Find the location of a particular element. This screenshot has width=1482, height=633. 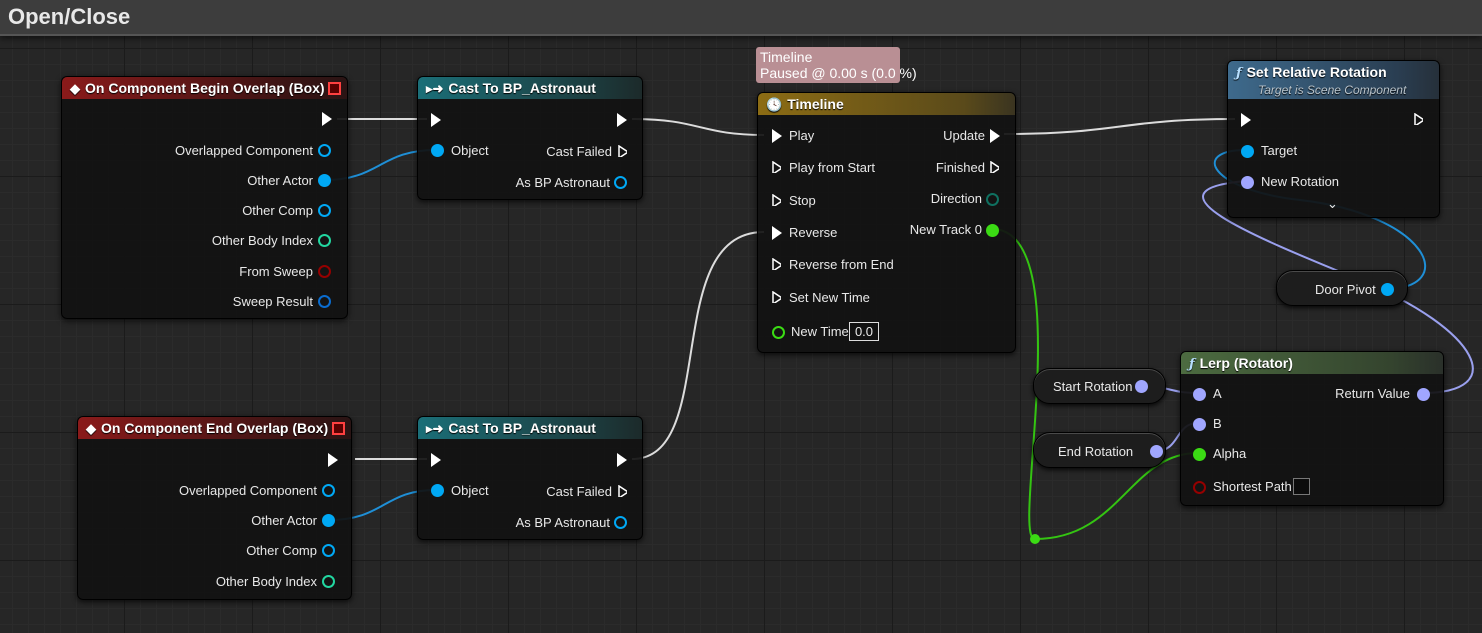

shortest-path-checkbox is located at coordinates (1301, 486).